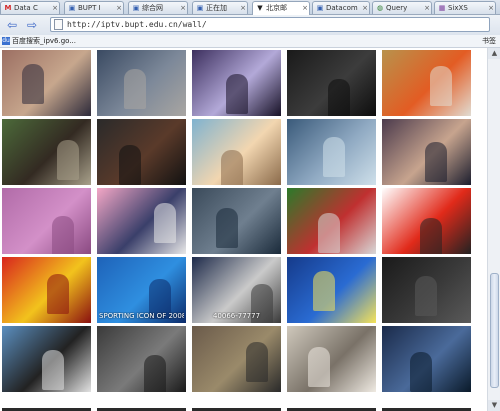 The image size is (500, 411). Describe the element at coordinates (26, 8) in the screenshot. I see `tab-label: Data C` at that location.